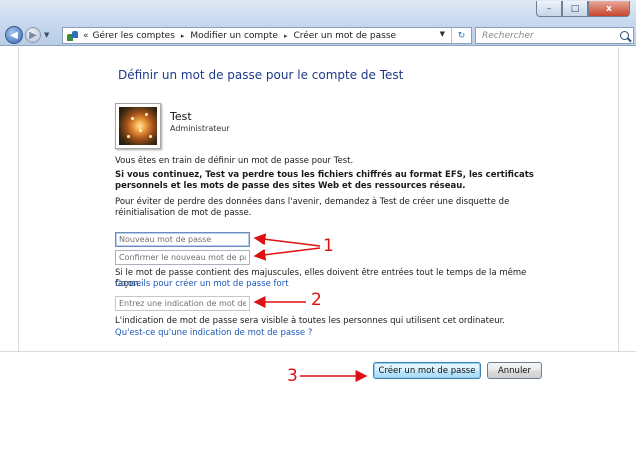  Describe the element at coordinates (442, 34) in the screenshot. I see `address-dropdown-icon: ▼` at that location.